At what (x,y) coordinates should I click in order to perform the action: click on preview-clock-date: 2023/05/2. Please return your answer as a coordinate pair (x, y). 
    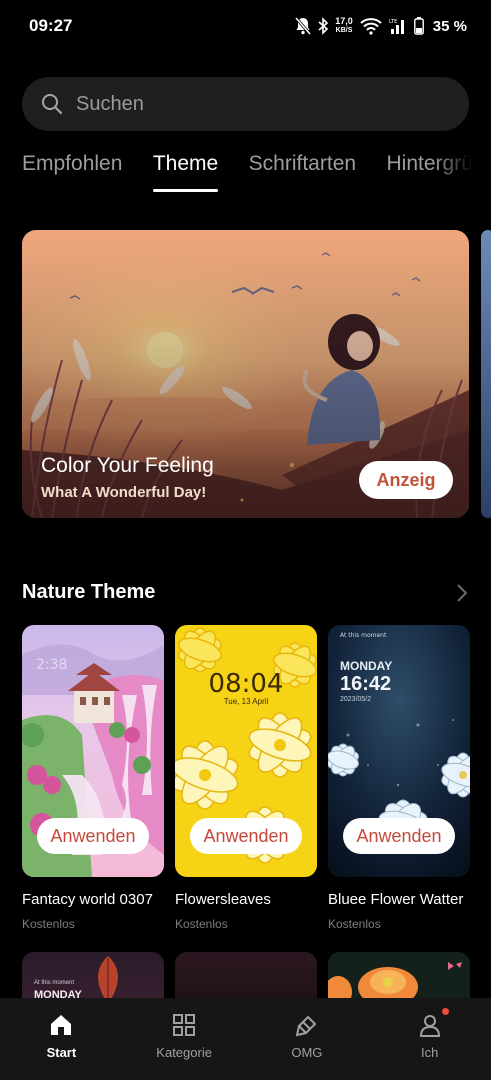
    Looking at the image, I should click on (356, 699).